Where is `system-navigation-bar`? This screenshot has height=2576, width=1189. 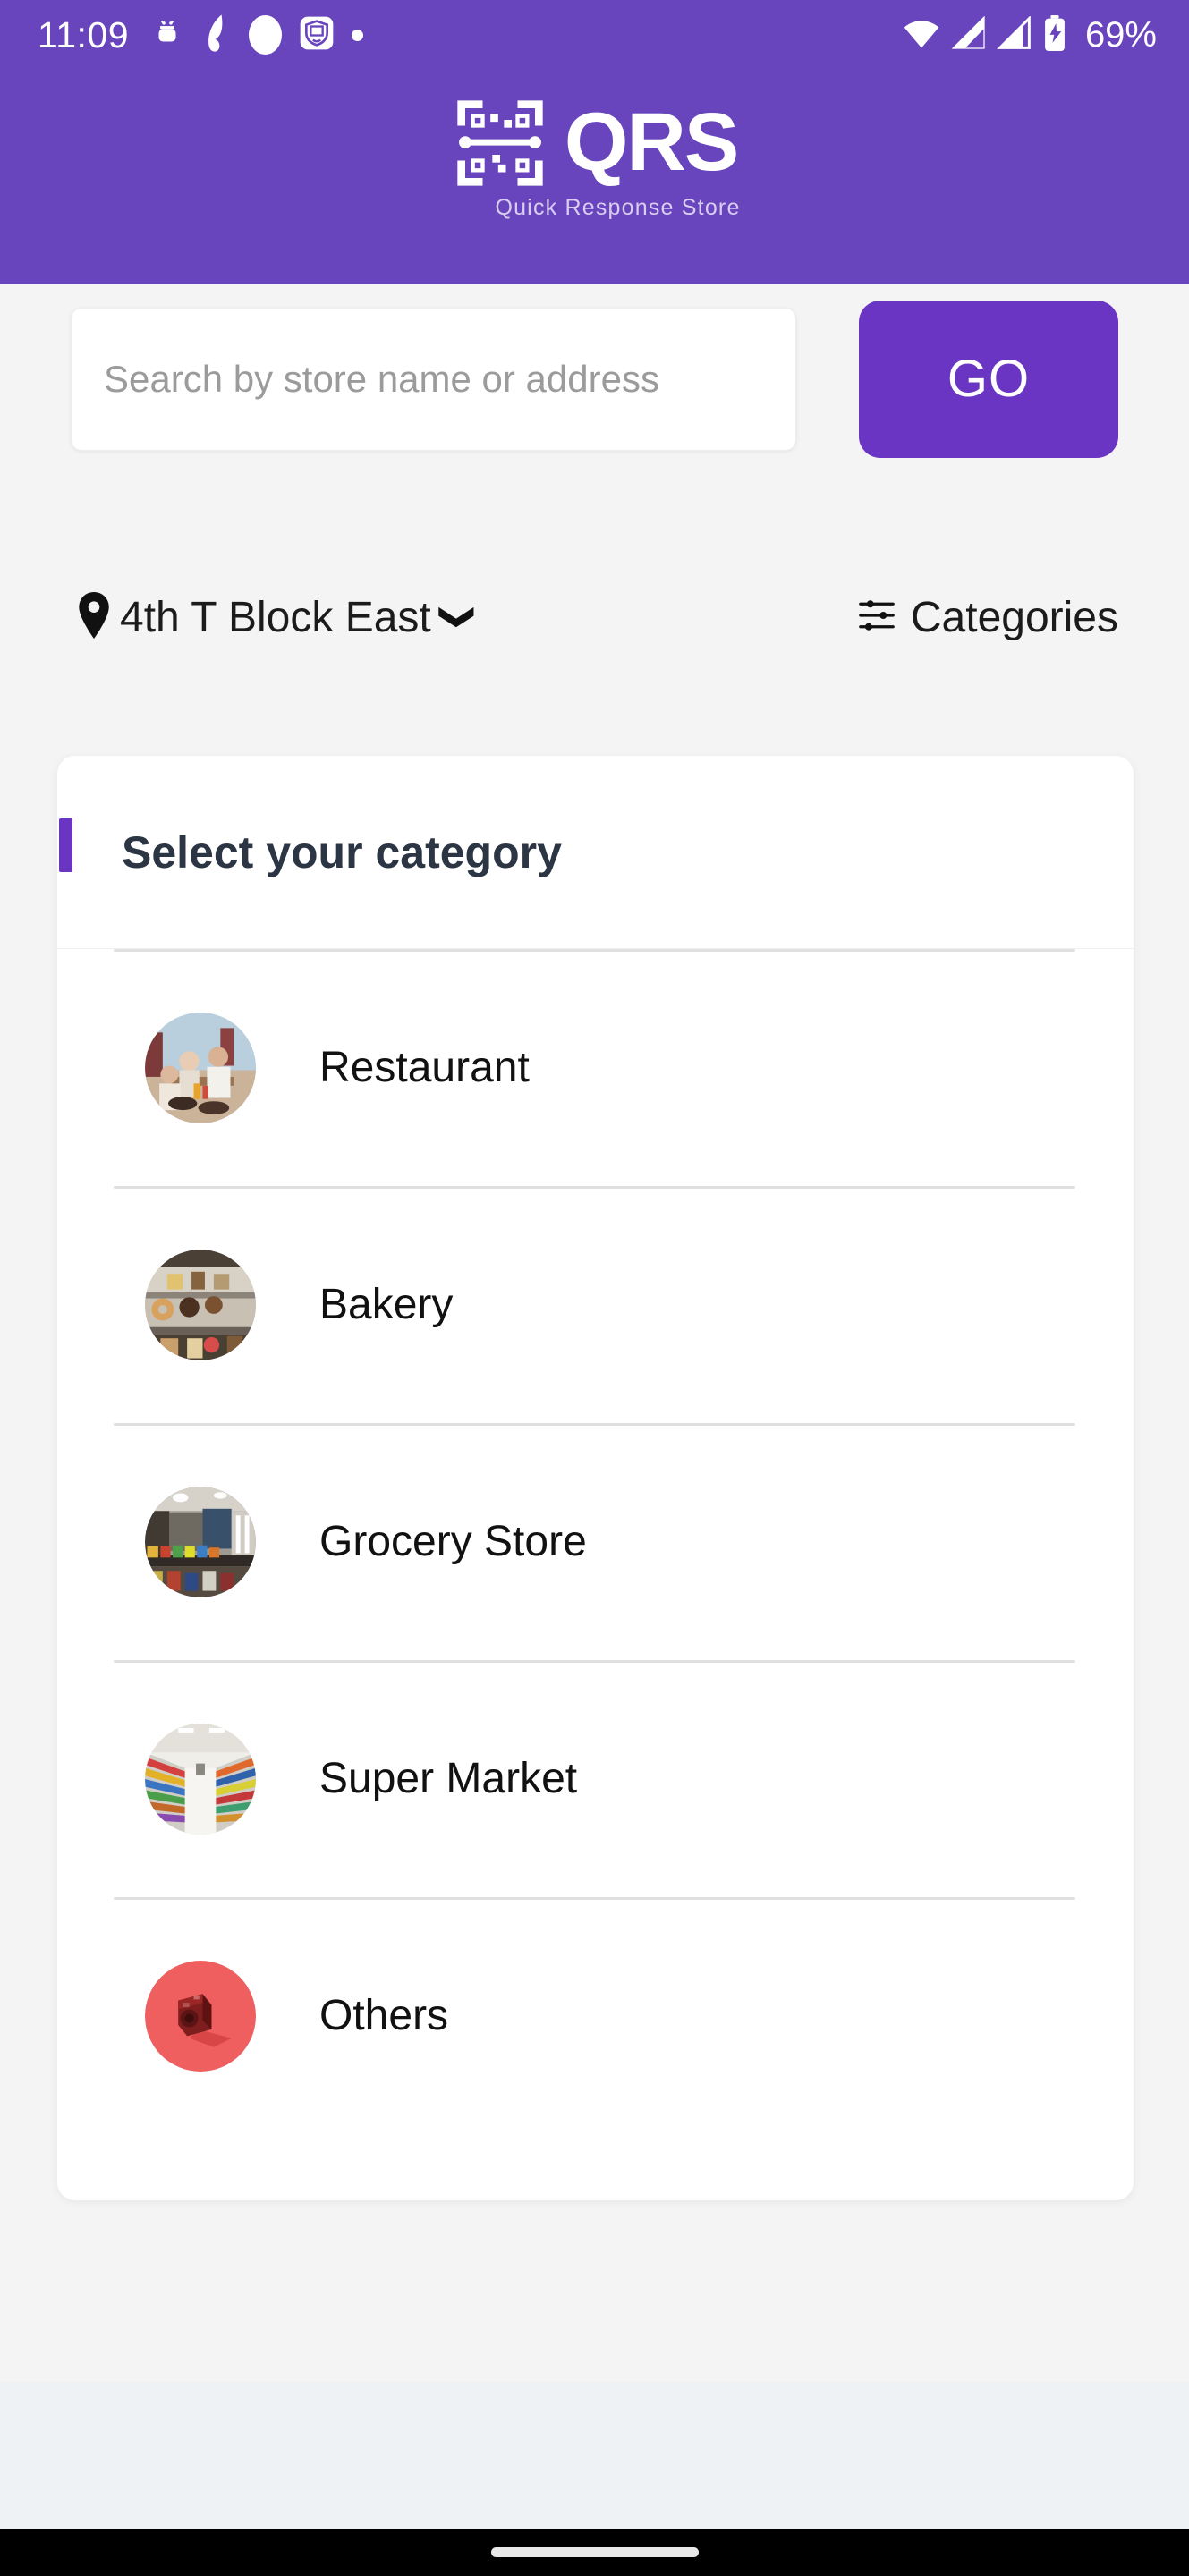 system-navigation-bar is located at coordinates (594, 2552).